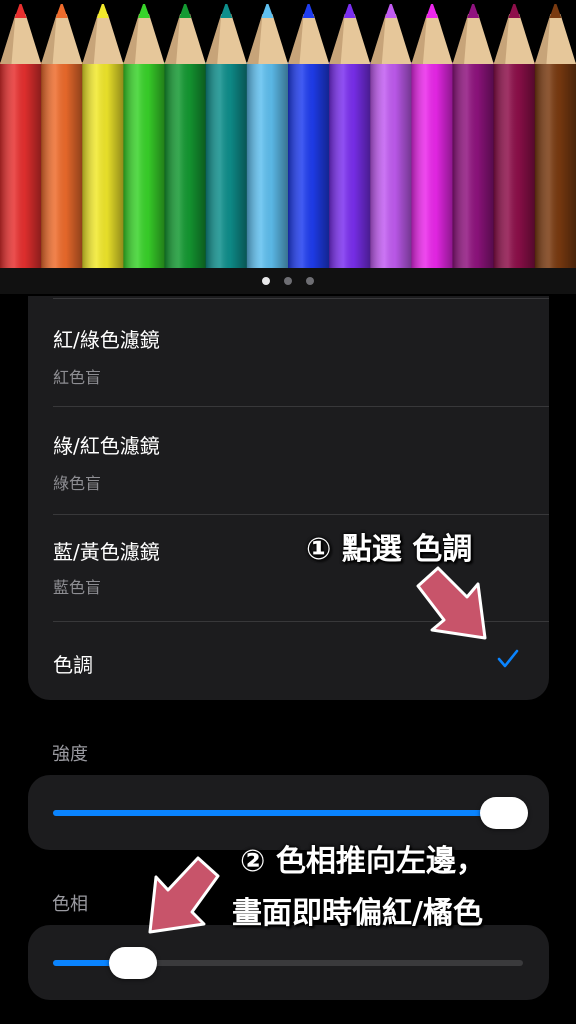 The width and height of the screenshot is (576, 1024). I want to click on annotation-step-1: ① 點選 色調, so click(389, 549).